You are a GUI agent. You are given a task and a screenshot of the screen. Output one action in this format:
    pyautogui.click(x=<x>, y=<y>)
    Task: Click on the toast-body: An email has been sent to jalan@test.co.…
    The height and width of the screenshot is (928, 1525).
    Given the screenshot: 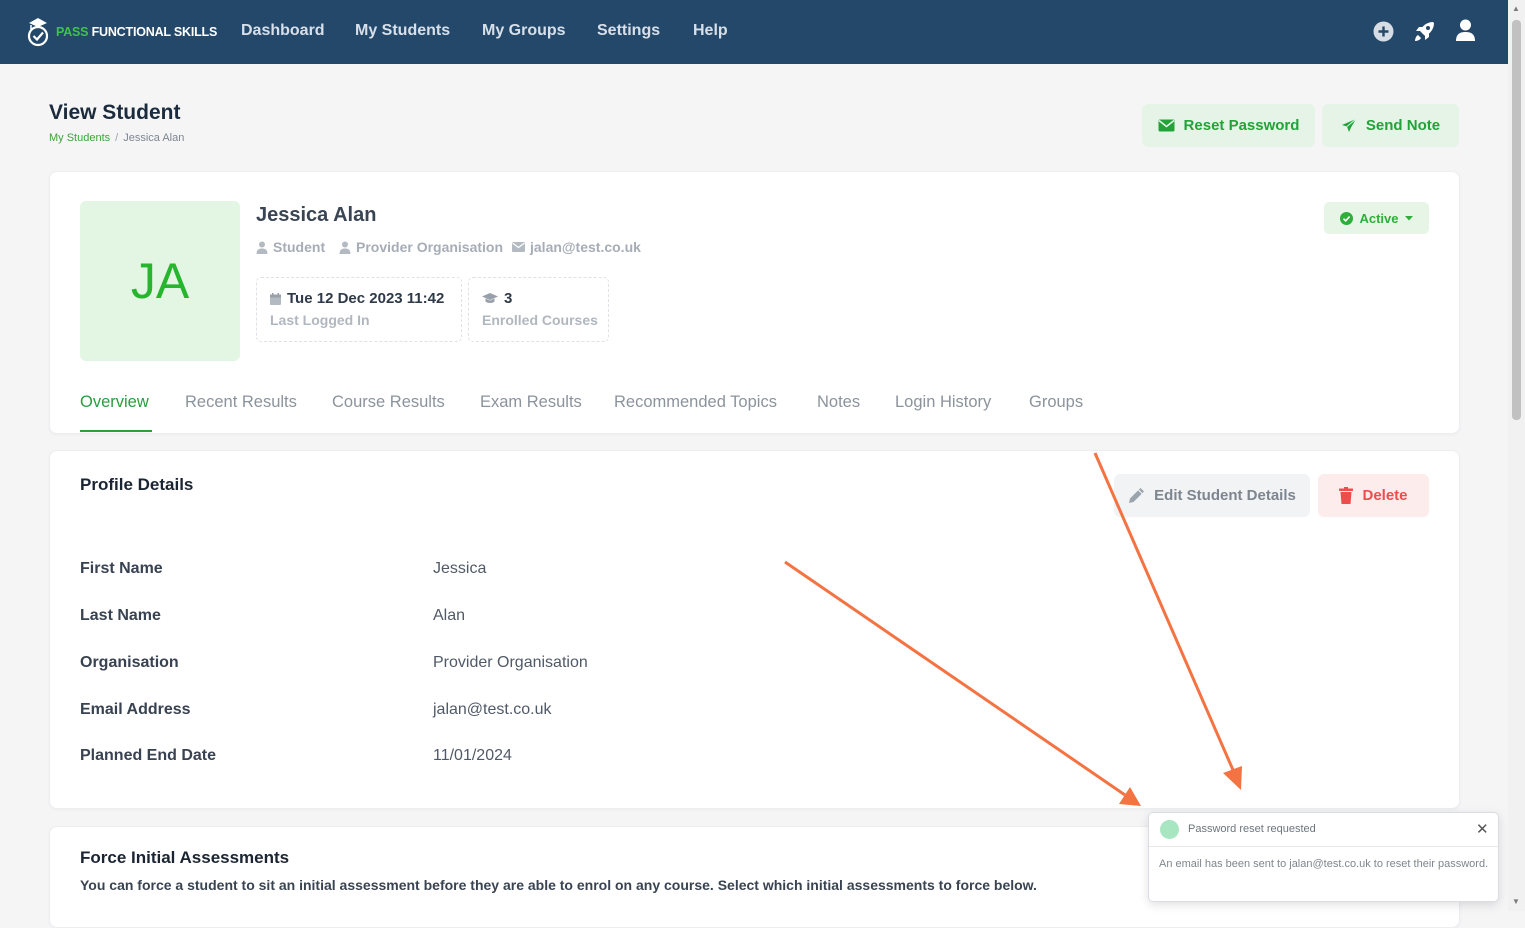 What is the action you would take?
    pyautogui.click(x=1324, y=864)
    